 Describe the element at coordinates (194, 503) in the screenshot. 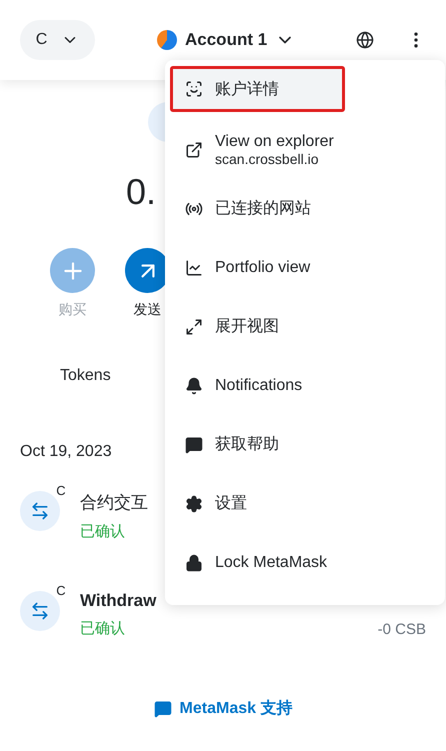

I see `settings-icon` at that location.